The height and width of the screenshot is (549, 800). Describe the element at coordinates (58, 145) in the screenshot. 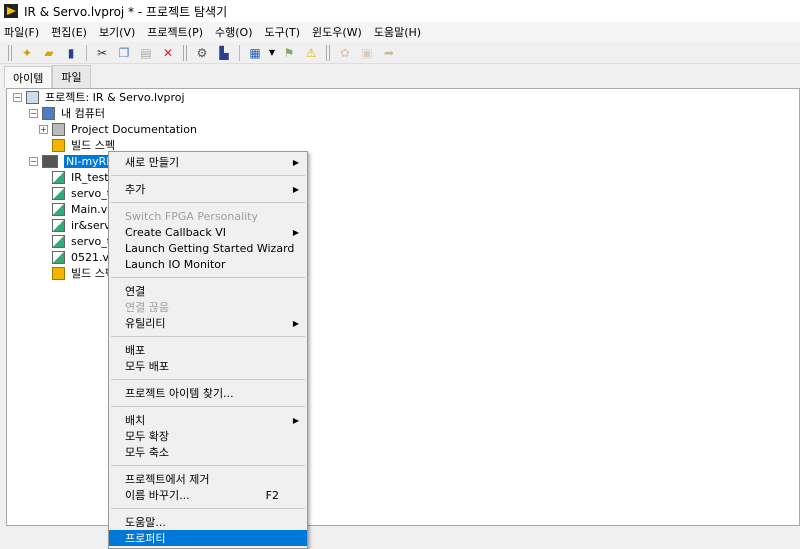

I see `build-spec-icon` at that location.